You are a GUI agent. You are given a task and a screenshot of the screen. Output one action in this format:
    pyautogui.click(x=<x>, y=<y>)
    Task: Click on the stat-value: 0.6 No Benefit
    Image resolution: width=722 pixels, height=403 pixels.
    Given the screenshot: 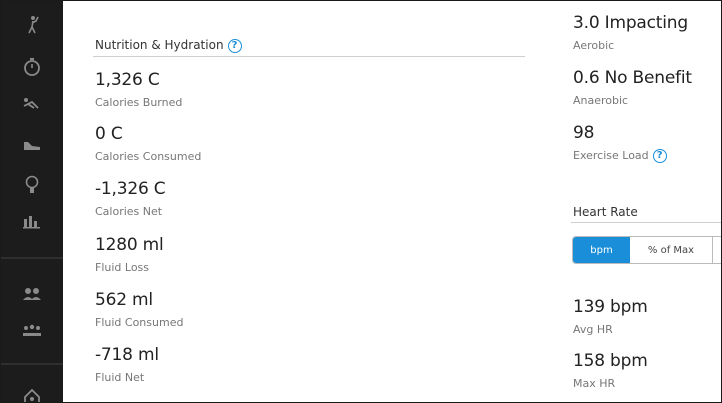 What is the action you would take?
    pyautogui.click(x=632, y=78)
    